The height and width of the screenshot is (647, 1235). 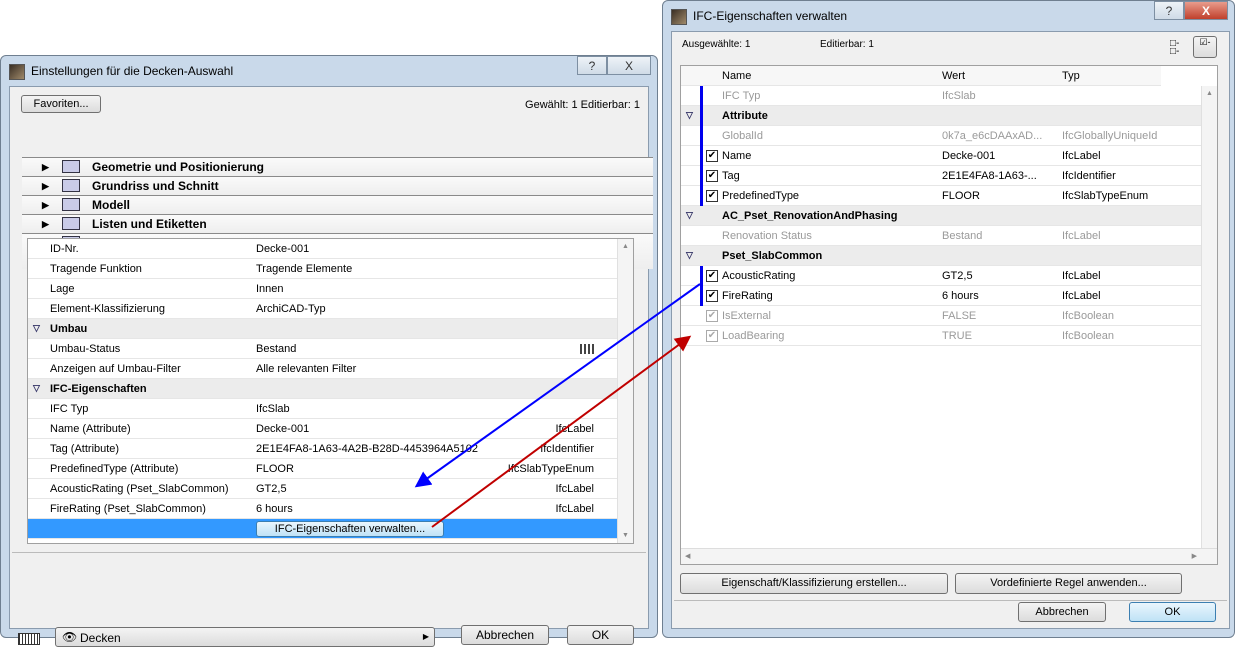 I want to click on blue-arrow, so click(x=557, y=385).